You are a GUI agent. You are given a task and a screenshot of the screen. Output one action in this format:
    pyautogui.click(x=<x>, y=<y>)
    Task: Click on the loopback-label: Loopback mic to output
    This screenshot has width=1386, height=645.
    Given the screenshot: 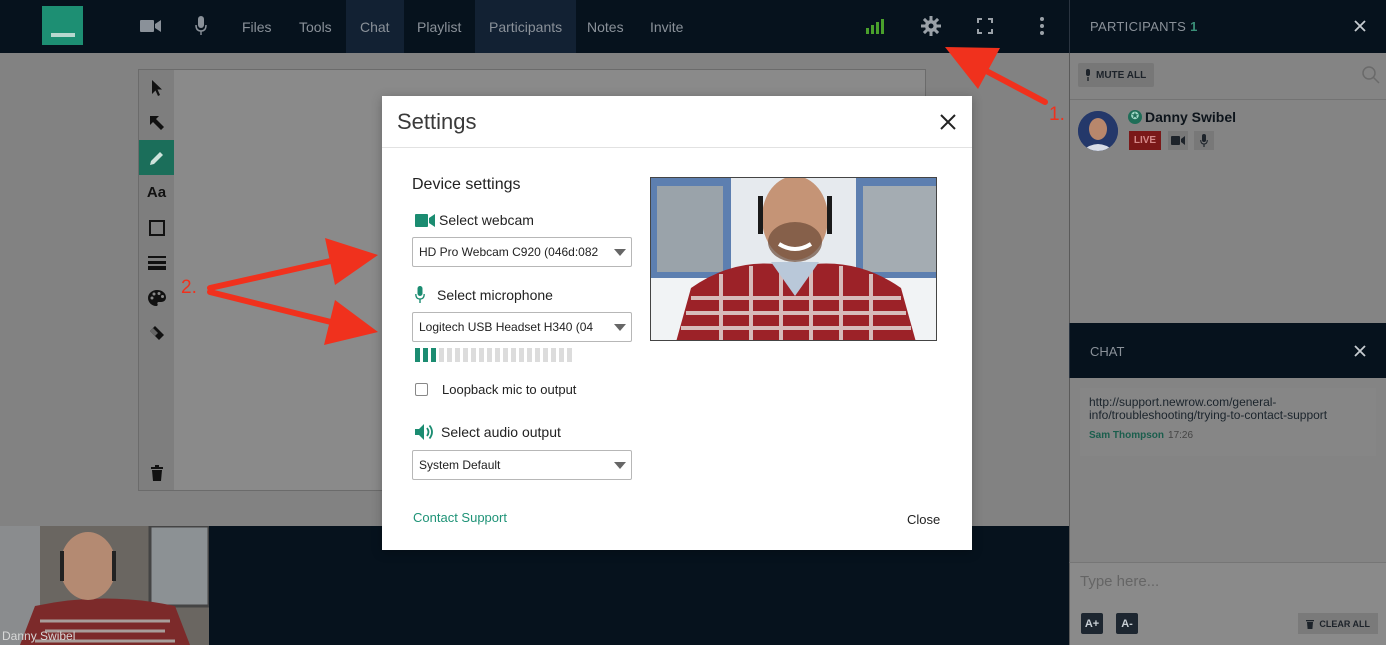 What is the action you would take?
    pyautogui.click(x=509, y=389)
    